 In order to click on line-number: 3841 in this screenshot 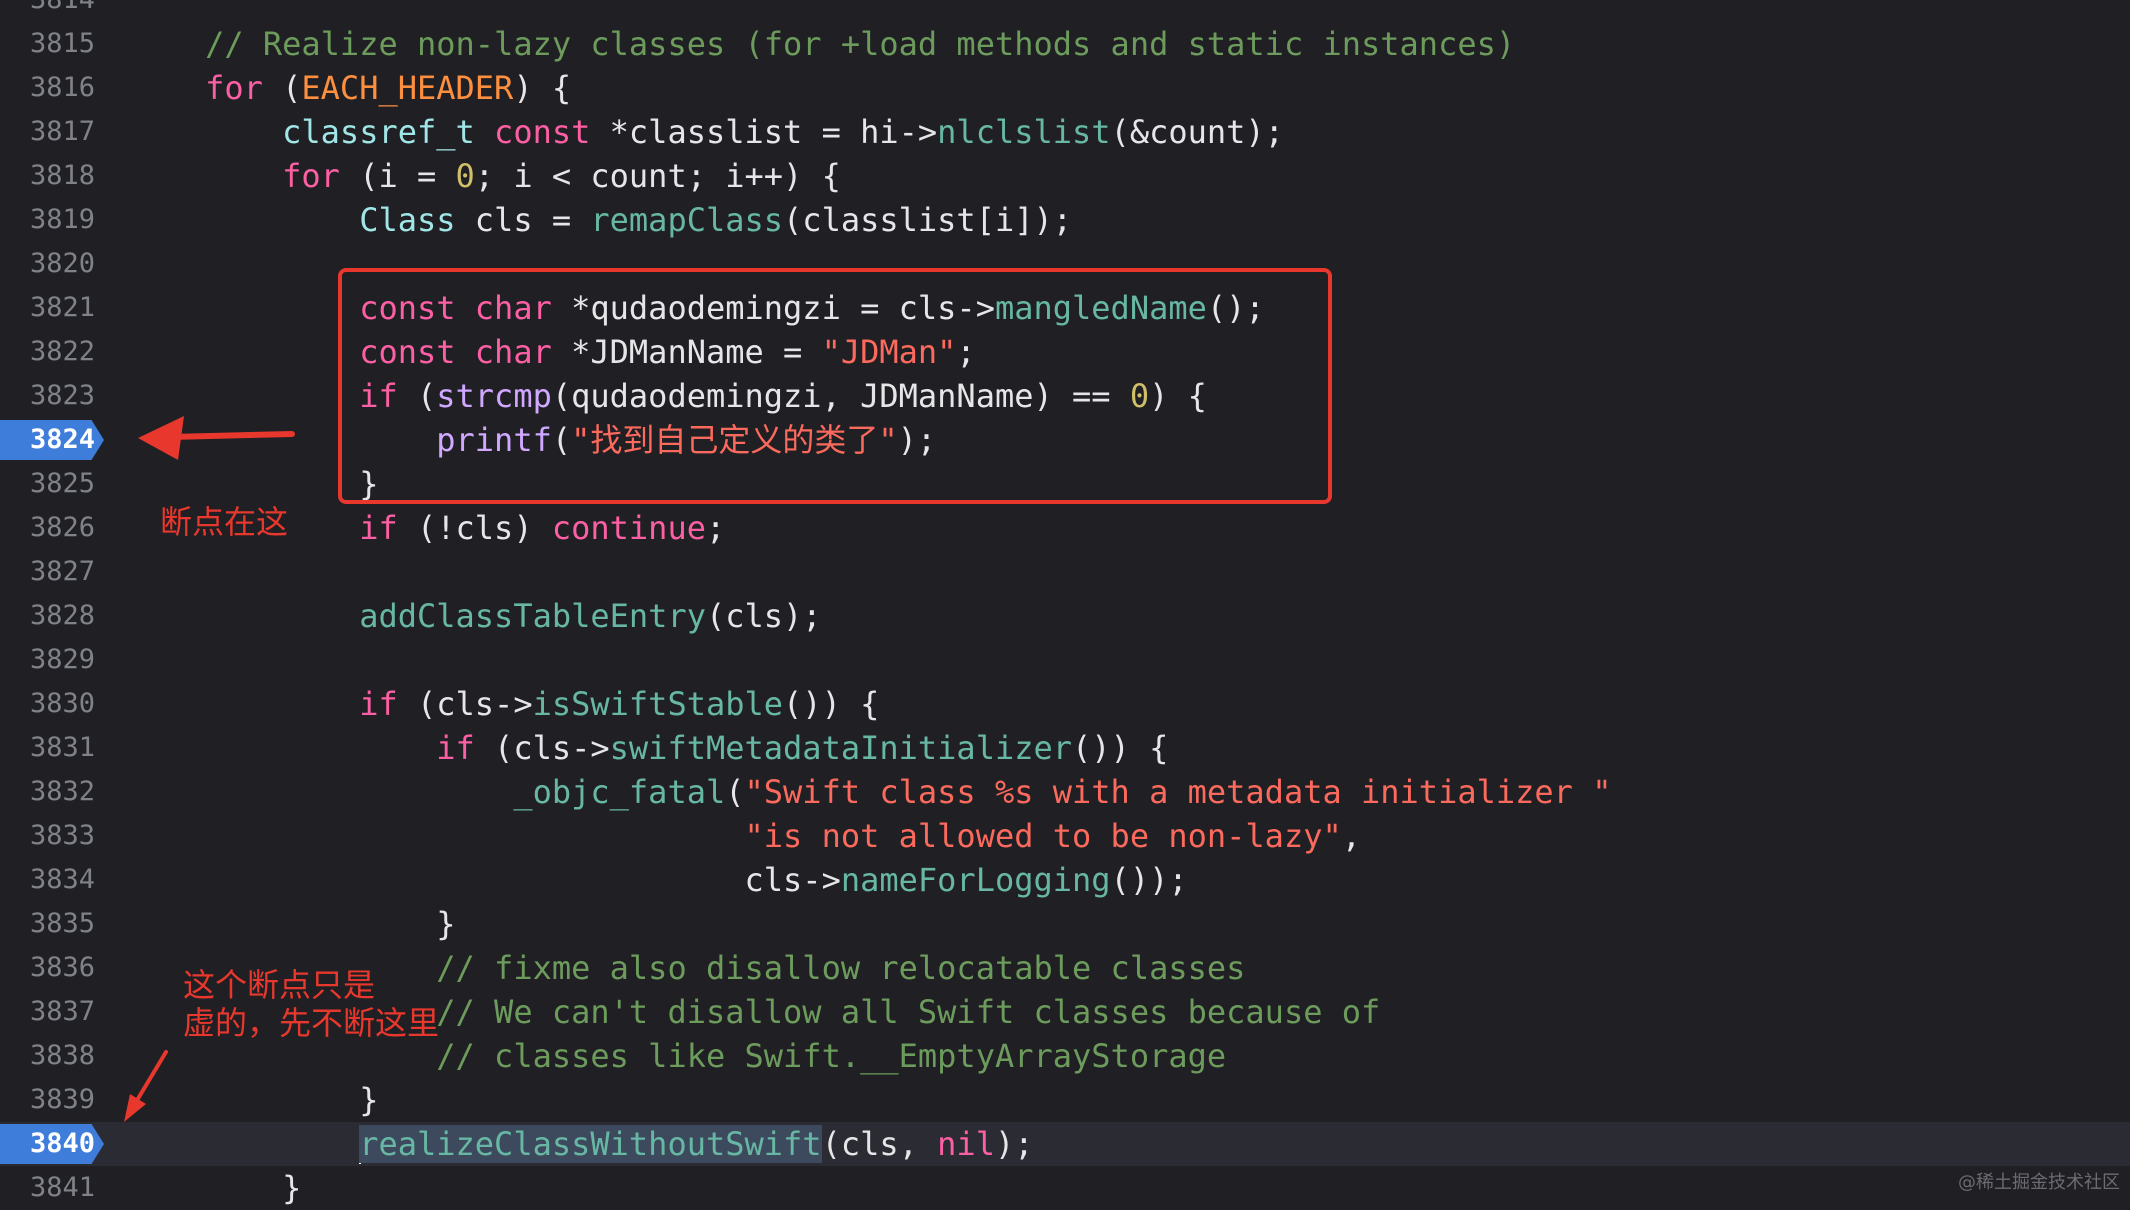, I will do `click(47, 1188)`.